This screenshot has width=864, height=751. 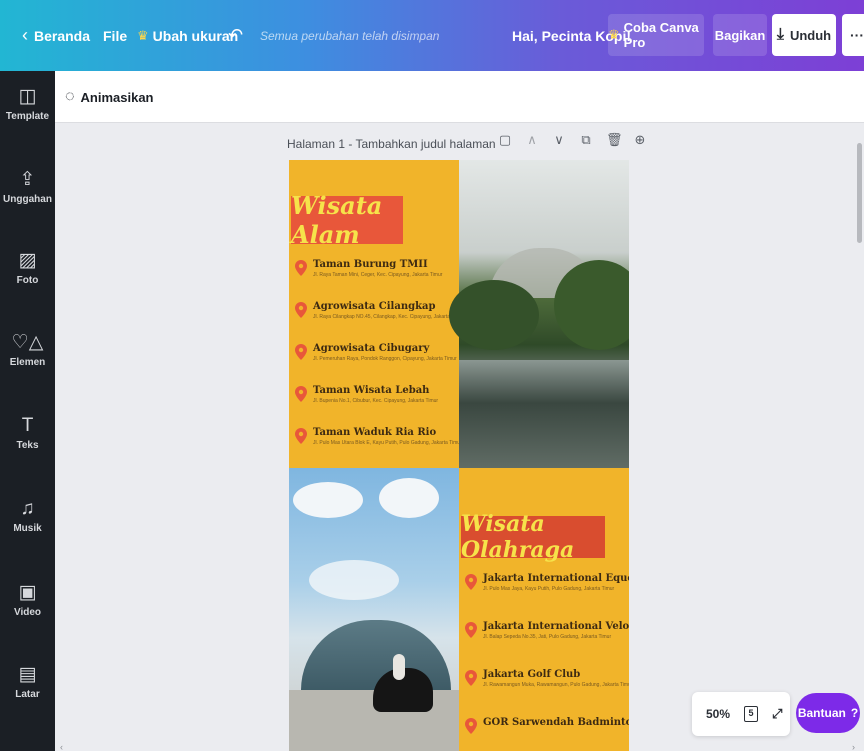 I want to click on download-label: Unduh, so click(x=810, y=35).